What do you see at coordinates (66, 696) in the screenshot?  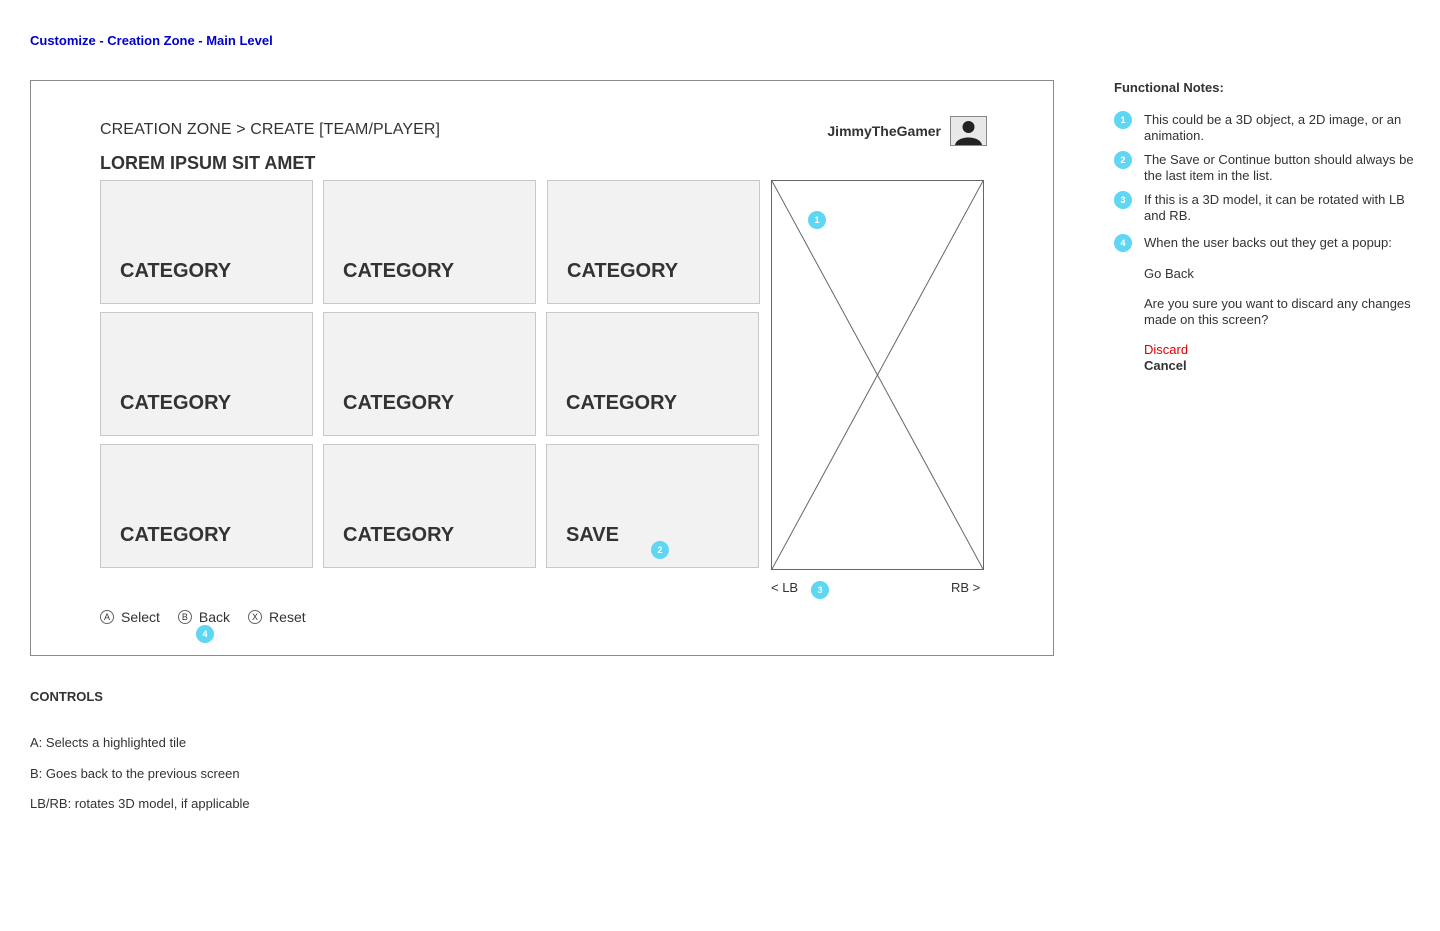 I see `controls-title: CONTROLS` at bounding box center [66, 696].